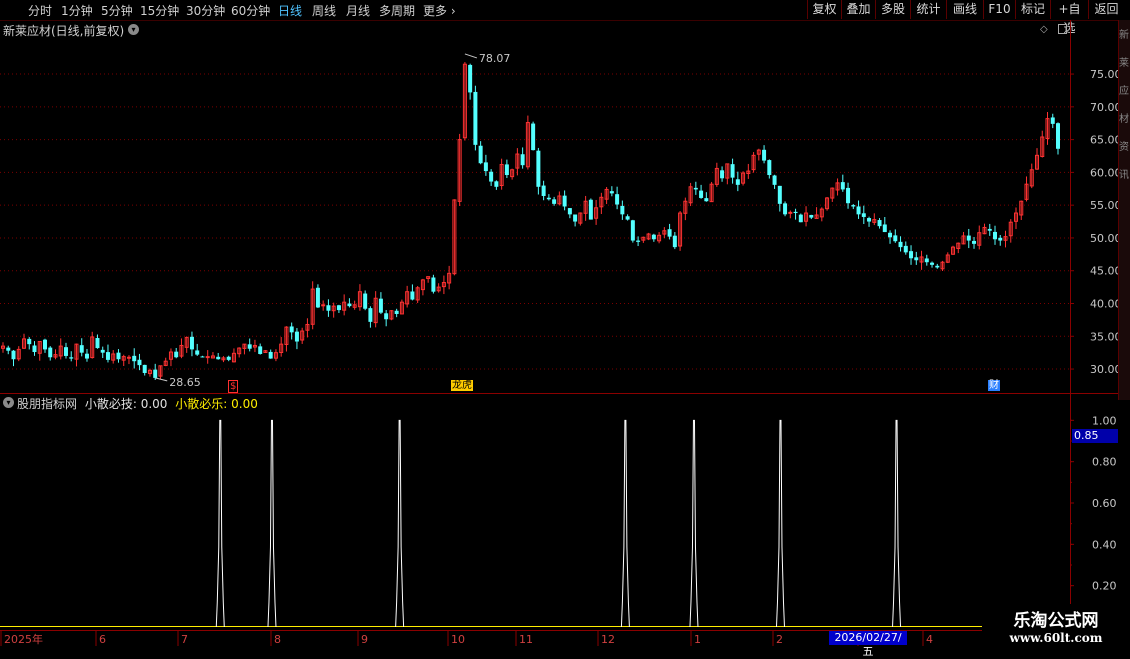 Image resolution: width=1130 pixels, height=659 pixels. I want to click on side-char-3: 材, so click(1124, 119).